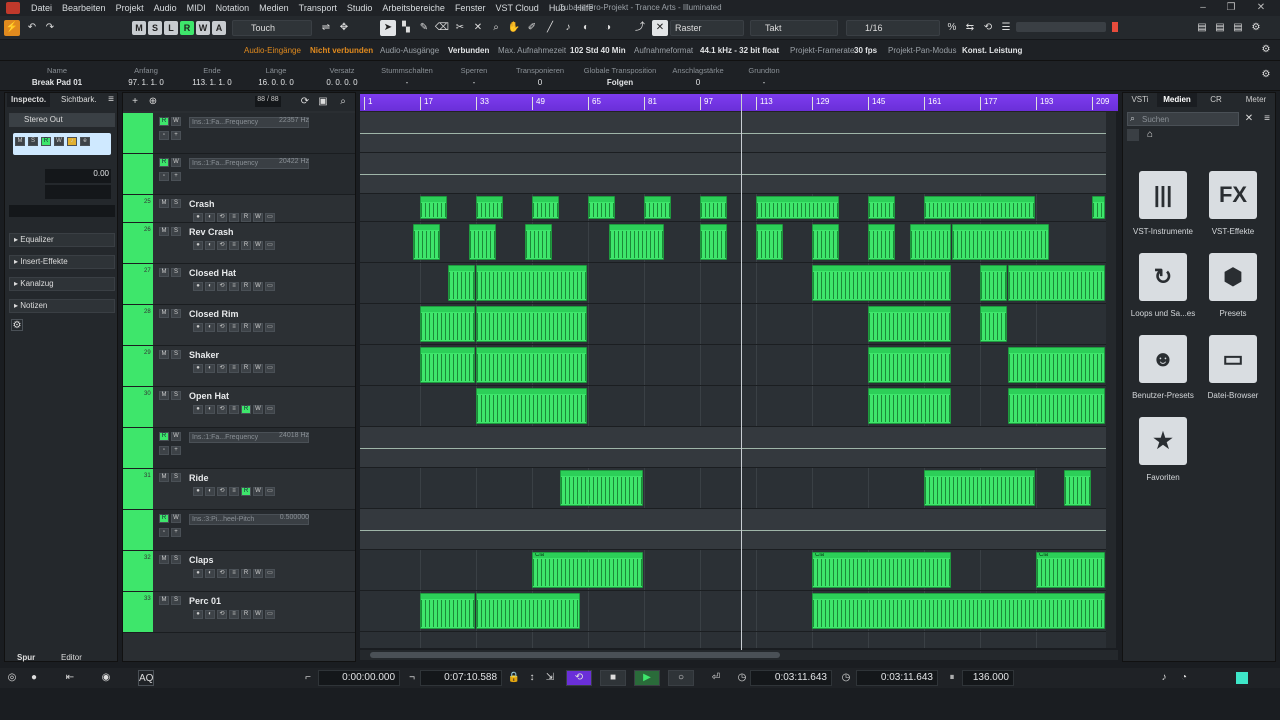 The width and height of the screenshot is (1280, 720). I want to click on bar-marker: 49, so click(538, 103).